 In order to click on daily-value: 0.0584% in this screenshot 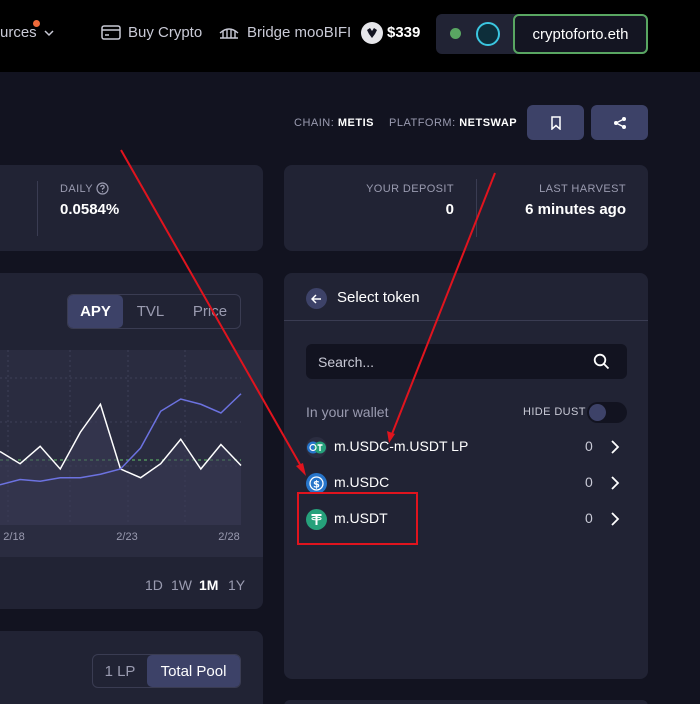, I will do `click(90, 209)`.